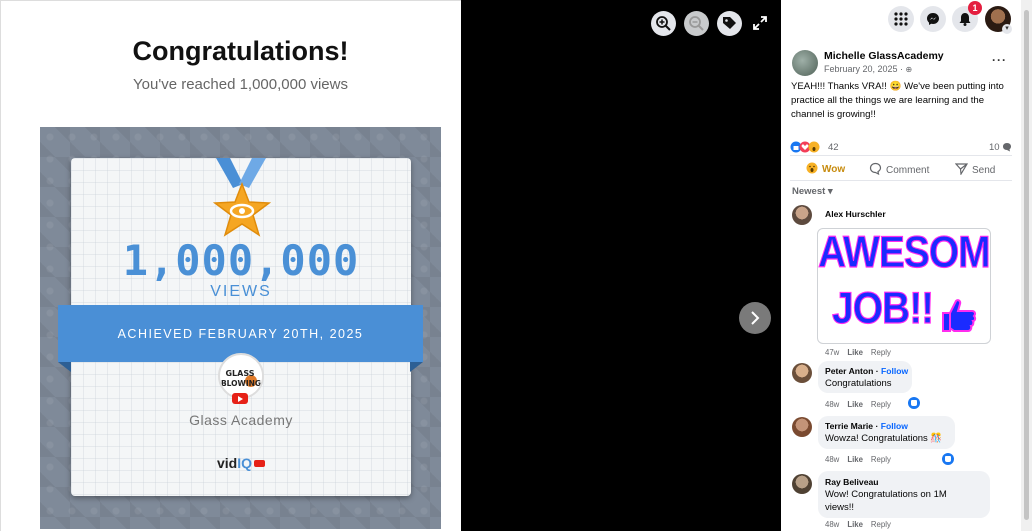 This screenshot has height=531, width=1032. I want to click on banner-fold-right, so click(416, 367).